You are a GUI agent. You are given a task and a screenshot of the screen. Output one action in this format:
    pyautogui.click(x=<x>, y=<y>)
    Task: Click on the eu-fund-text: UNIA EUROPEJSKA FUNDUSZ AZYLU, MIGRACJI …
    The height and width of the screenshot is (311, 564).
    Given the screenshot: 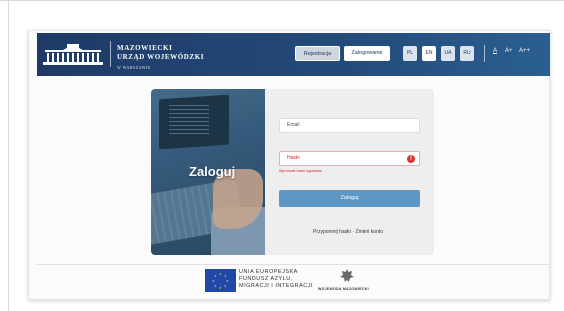 What is the action you would take?
    pyautogui.click(x=276, y=279)
    